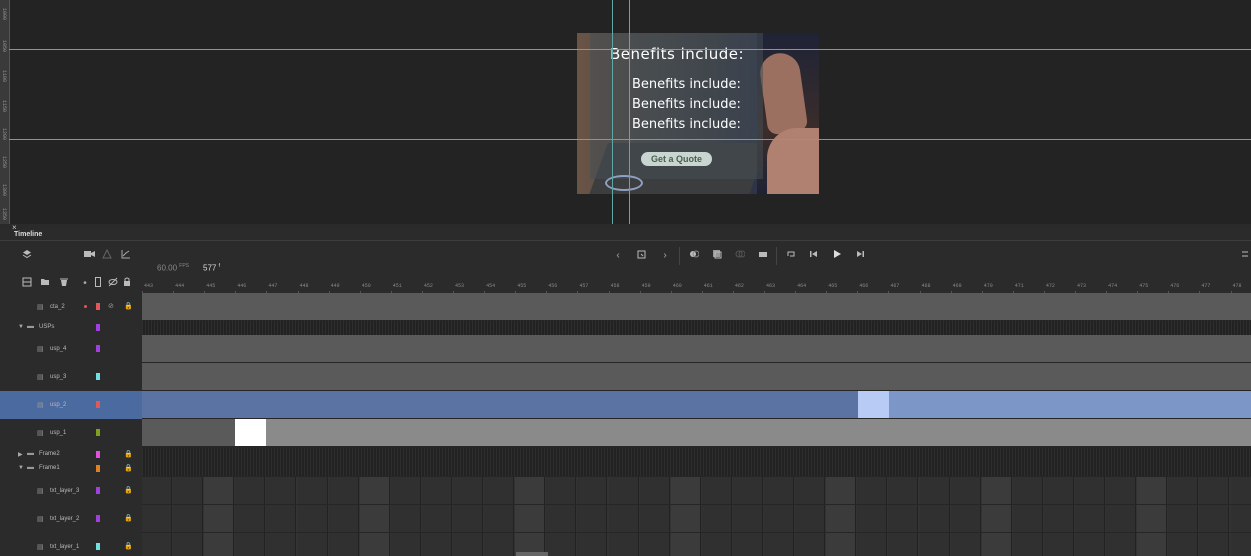 Image resolution: width=1251 pixels, height=556 pixels. I want to click on layer-txt-layer-2: ▤ txt_layer_2 🔒, so click(71, 519).